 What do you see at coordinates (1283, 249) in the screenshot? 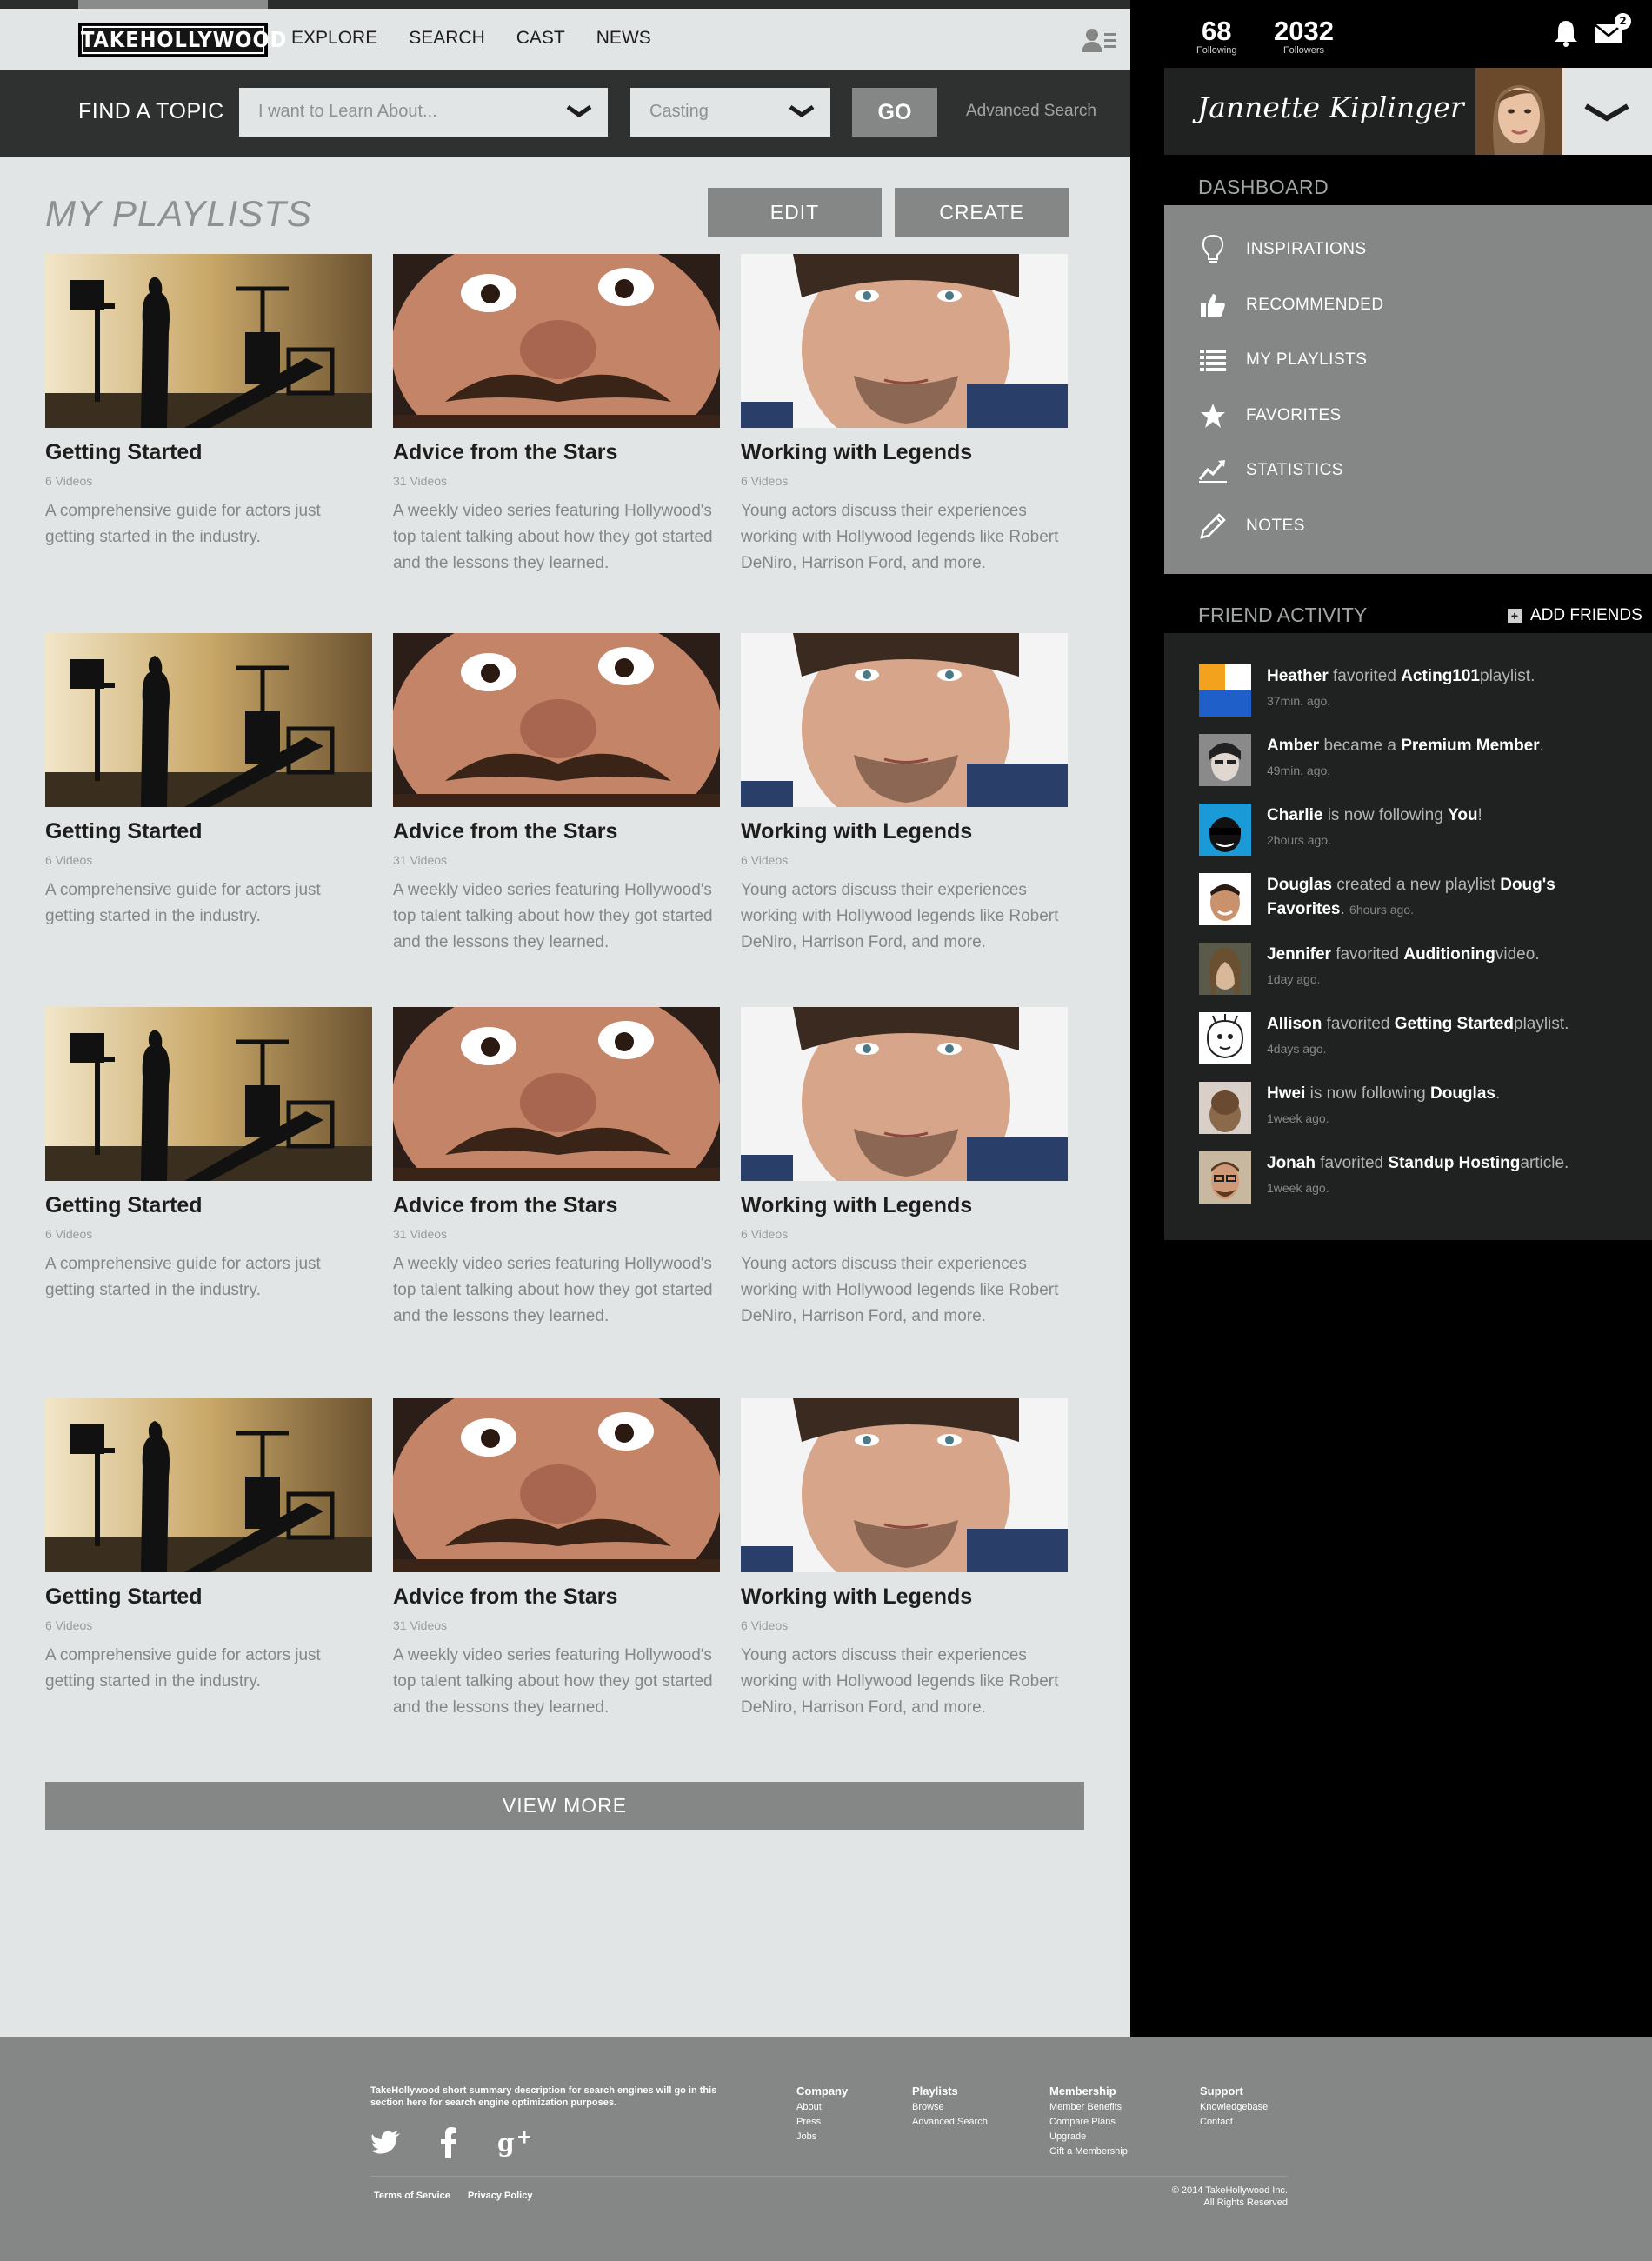
I see `dashboard-item-inspirations: INSPIRATIONS` at bounding box center [1283, 249].